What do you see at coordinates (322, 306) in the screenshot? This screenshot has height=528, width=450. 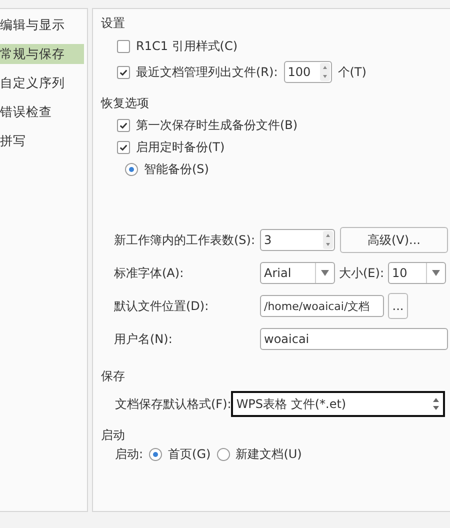 I see `input-field: /home/woaicai/文档` at bounding box center [322, 306].